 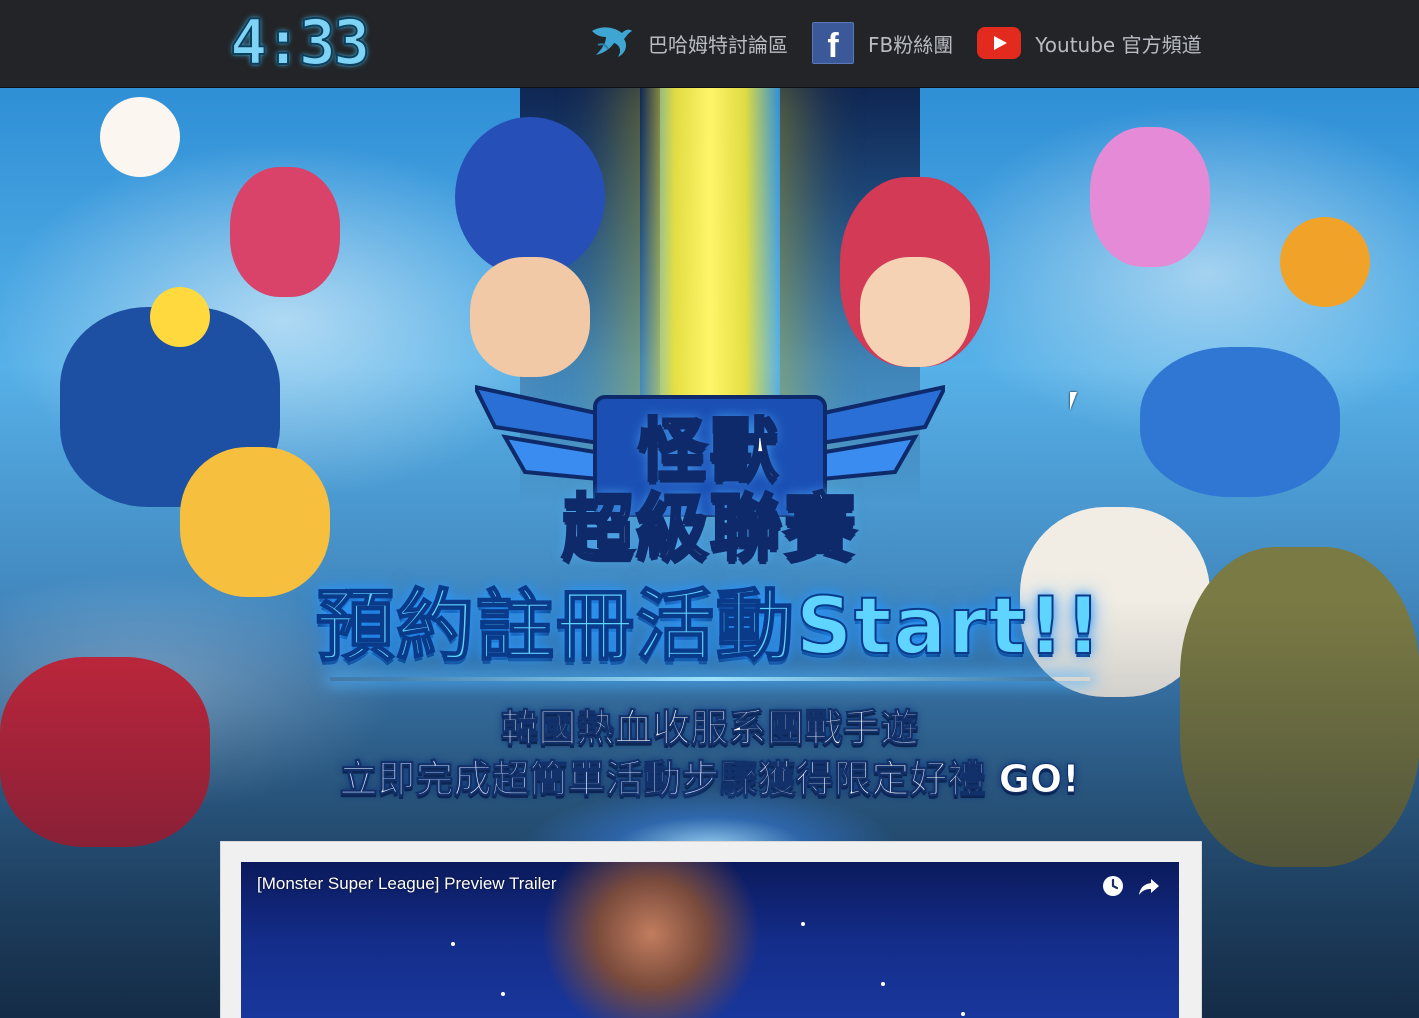 I want to click on mouse-cursor, so click(x=1073, y=401).